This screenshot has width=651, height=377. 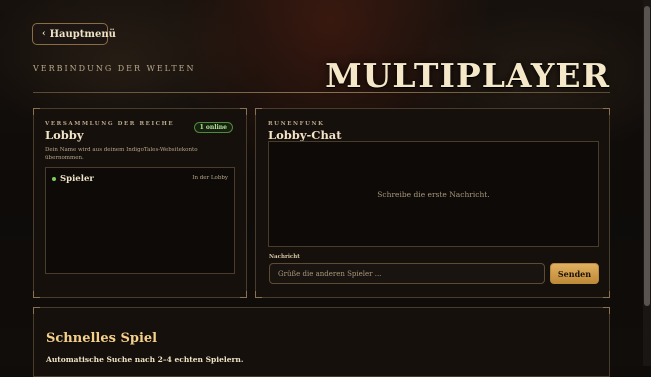 What do you see at coordinates (114, 68) in the screenshot?
I see `page-subtitle: VERBINDUNG DER WELTEN` at bounding box center [114, 68].